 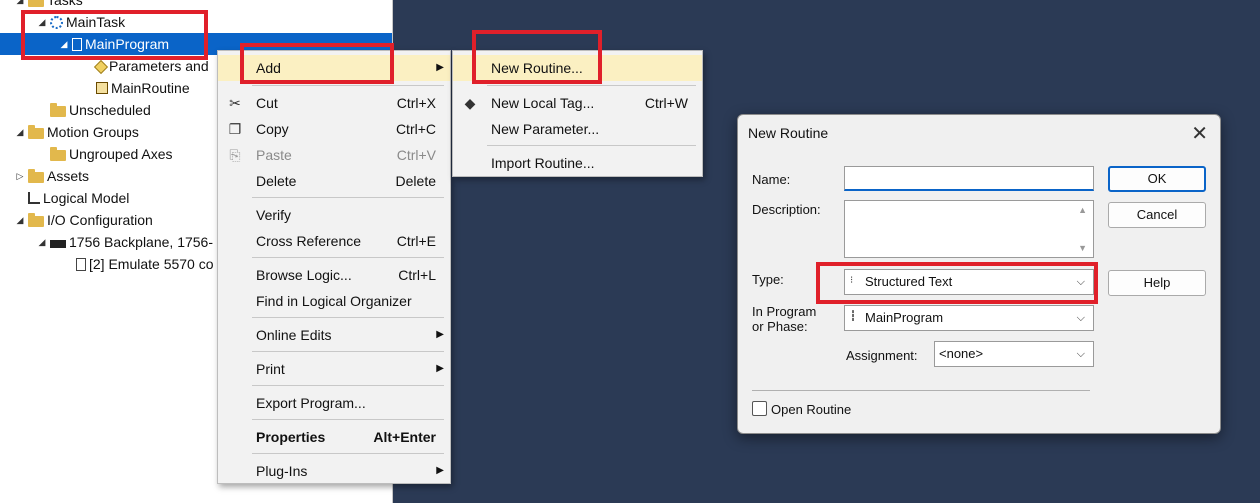 What do you see at coordinates (882, 355) in the screenshot?
I see `assignment-label: Assignment:` at bounding box center [882, 355].